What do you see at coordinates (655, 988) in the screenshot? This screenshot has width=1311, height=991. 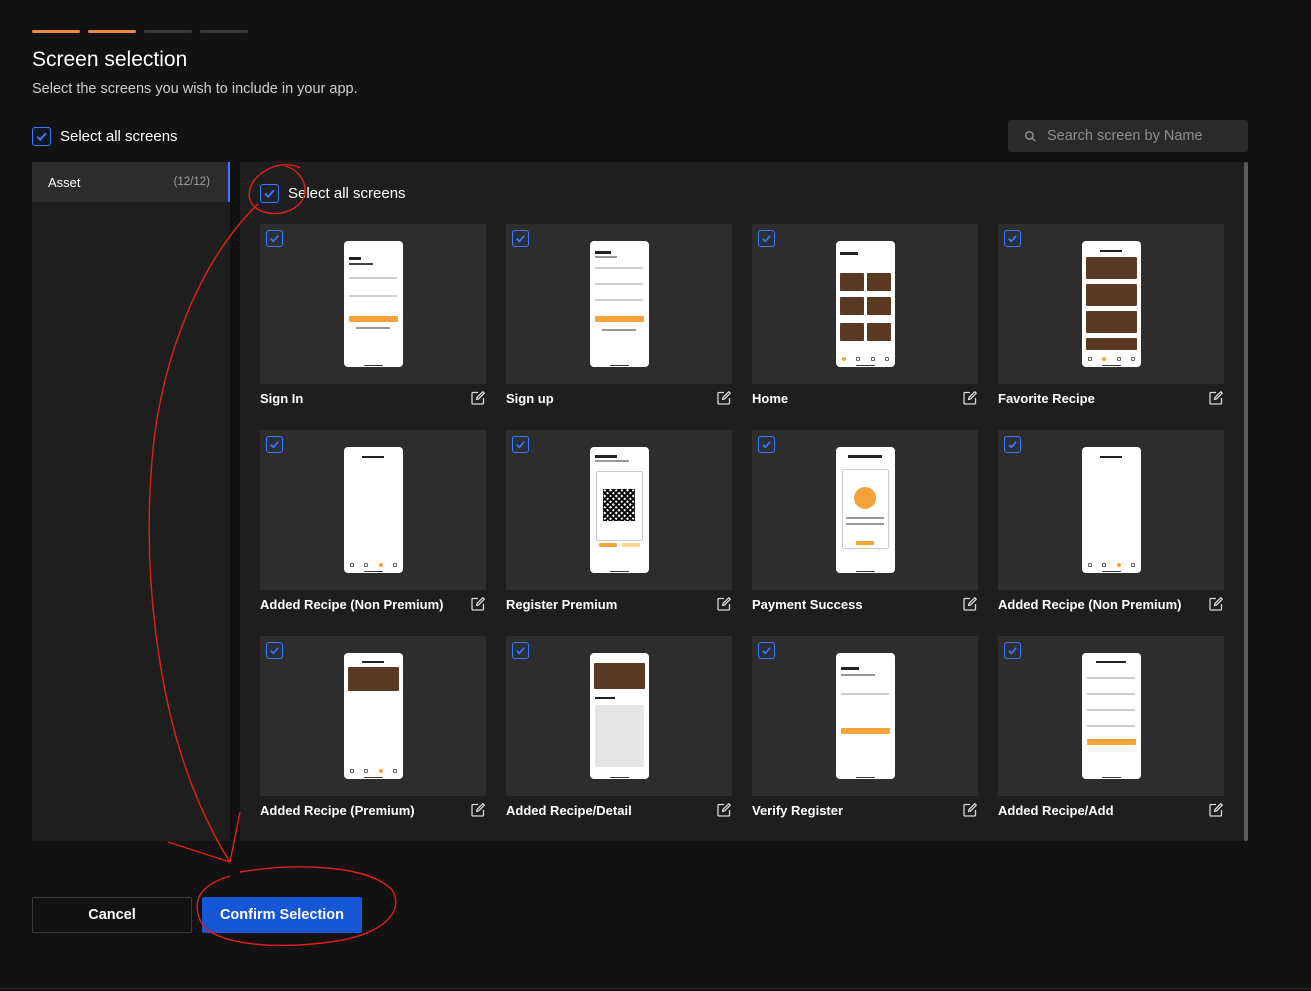 I see `divider` at bounding box center [655, 988].